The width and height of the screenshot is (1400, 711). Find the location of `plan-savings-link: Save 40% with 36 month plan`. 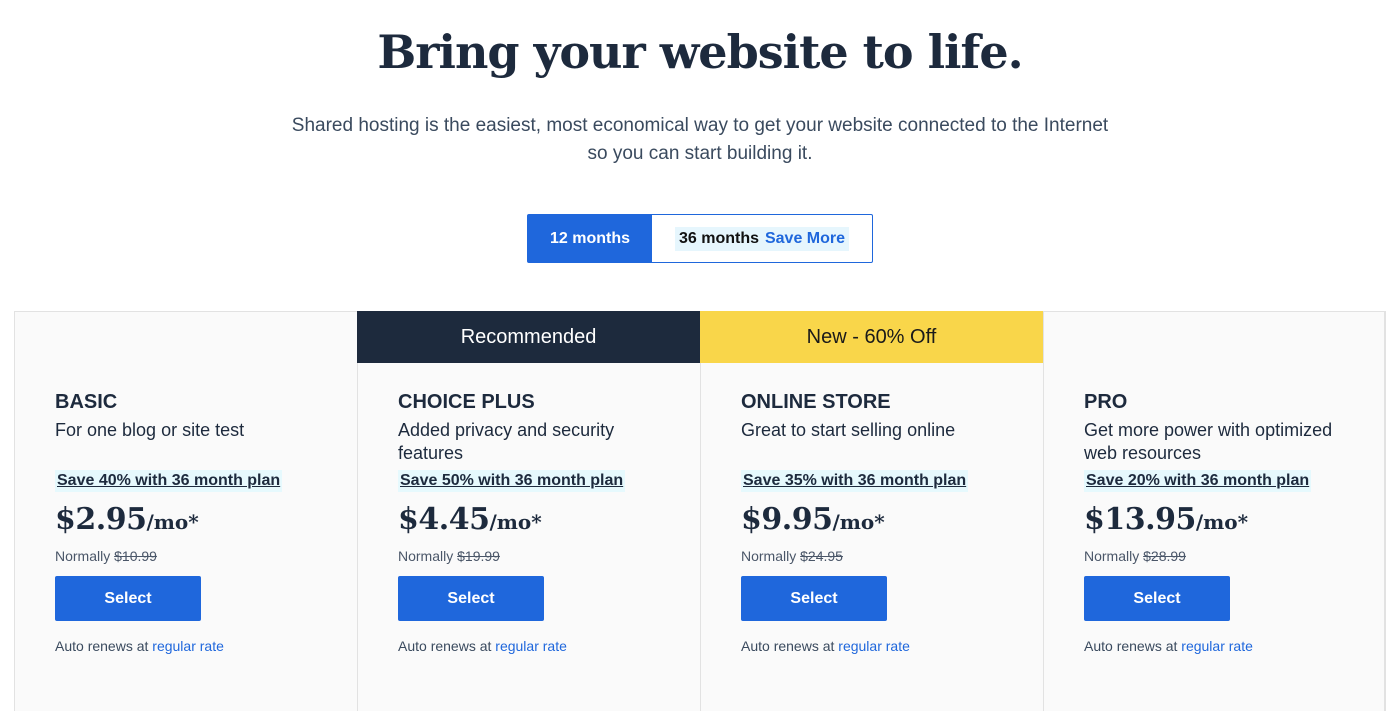

plan-savings-link: Save 40% with 36 month plan is located at coordinates (169, 481).